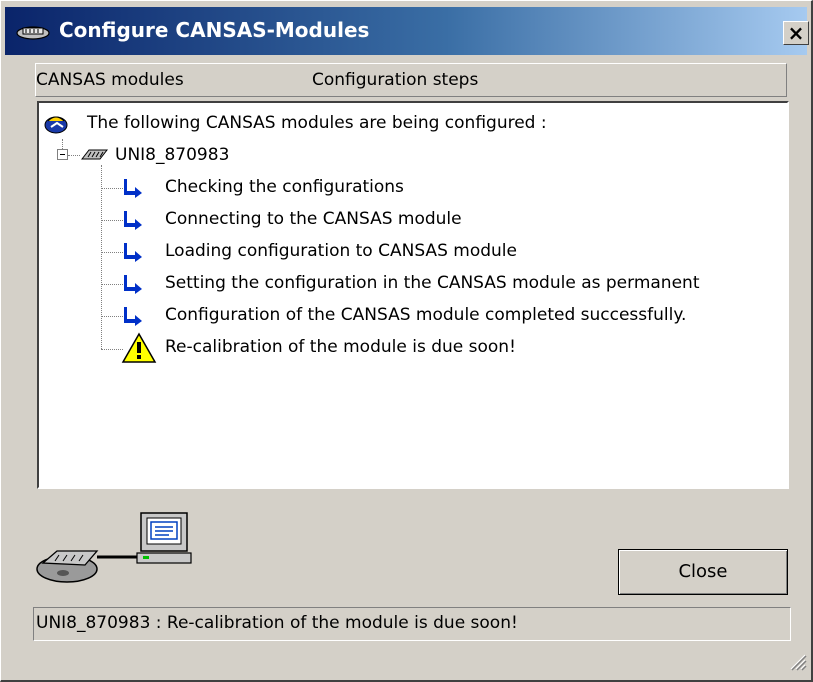 This screenshot has width=813, height=682. I want to click on title-bar: Configure CANSAS-Modules ×, so click(407, 31).